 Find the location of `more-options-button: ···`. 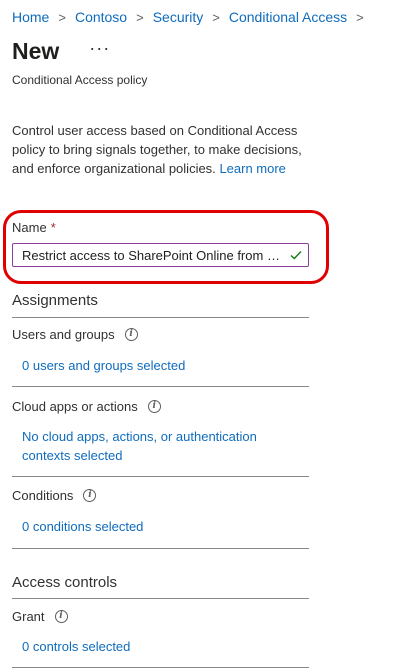

more-options-button: ··· is located at coordinates (99, 48).